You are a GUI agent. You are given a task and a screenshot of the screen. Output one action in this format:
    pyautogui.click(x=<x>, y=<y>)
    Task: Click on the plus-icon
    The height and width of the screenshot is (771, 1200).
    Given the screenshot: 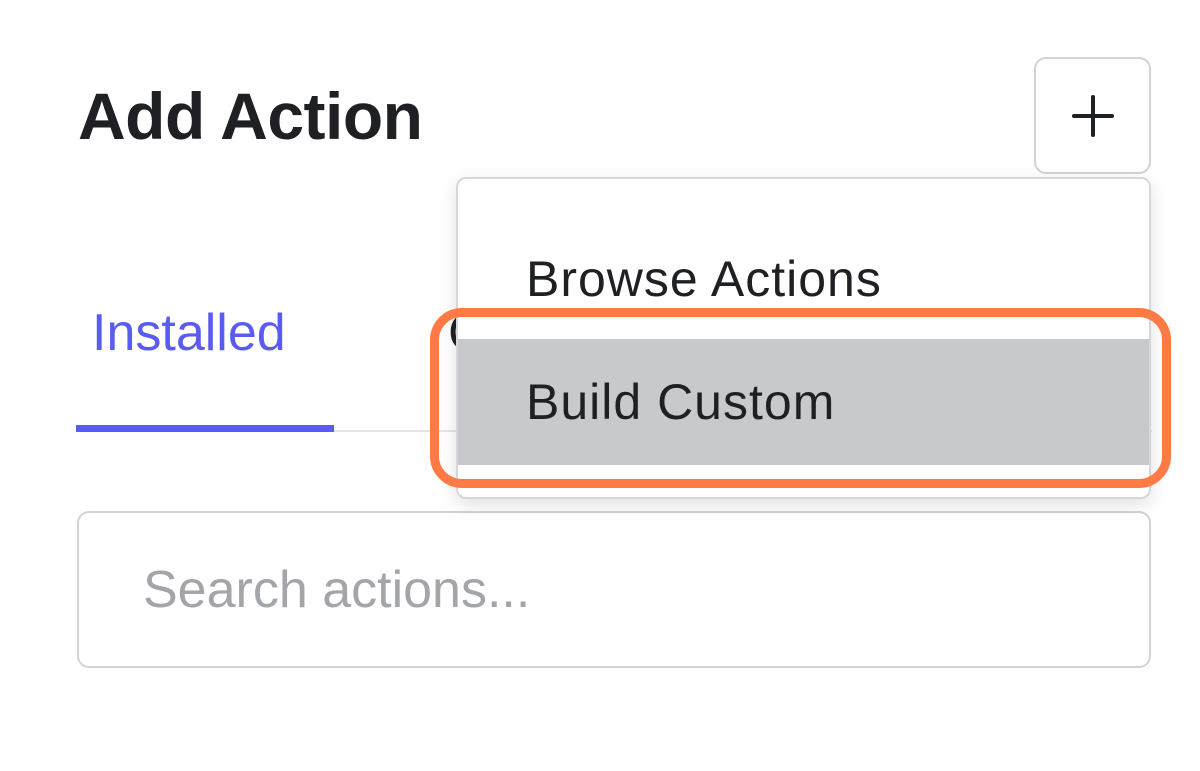 What is the action you would take?
    pyautogui.click(x=1092, y=115)
    